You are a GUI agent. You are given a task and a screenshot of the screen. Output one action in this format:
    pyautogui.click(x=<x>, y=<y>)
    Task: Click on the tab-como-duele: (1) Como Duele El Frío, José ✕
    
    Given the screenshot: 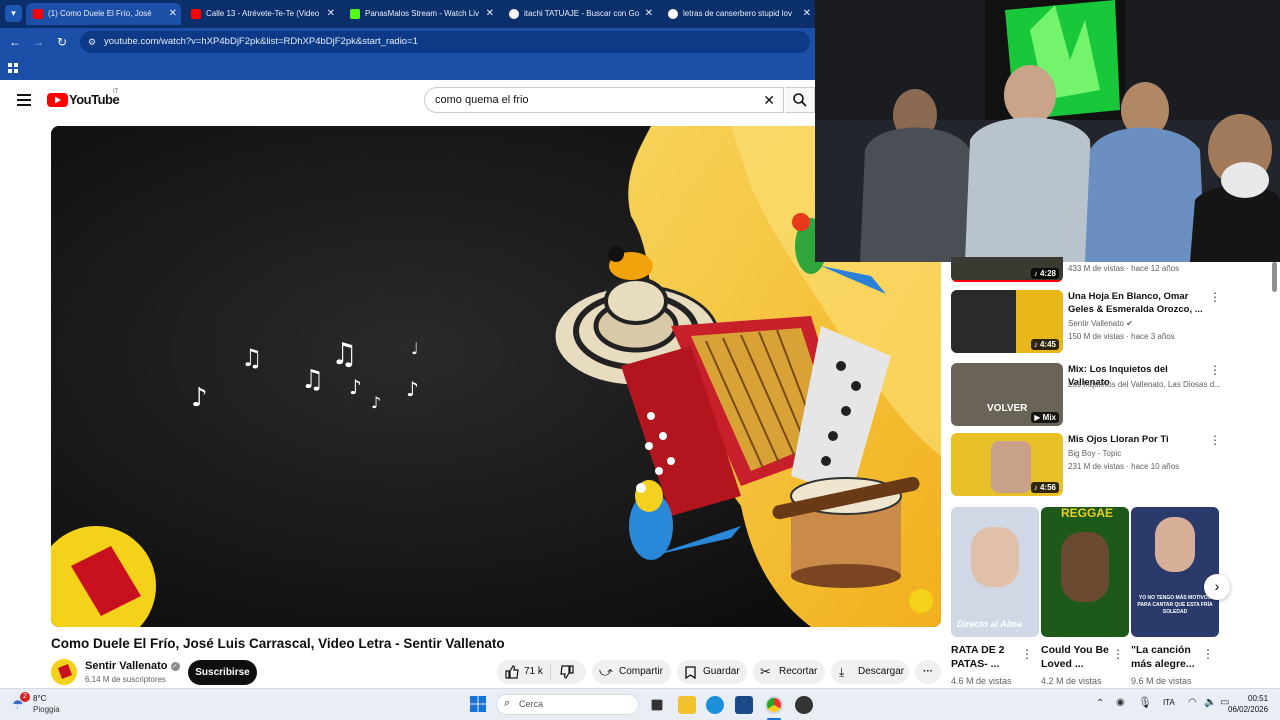 What is the action you would take?
    pyautogui.click(x=103, y=14)
    